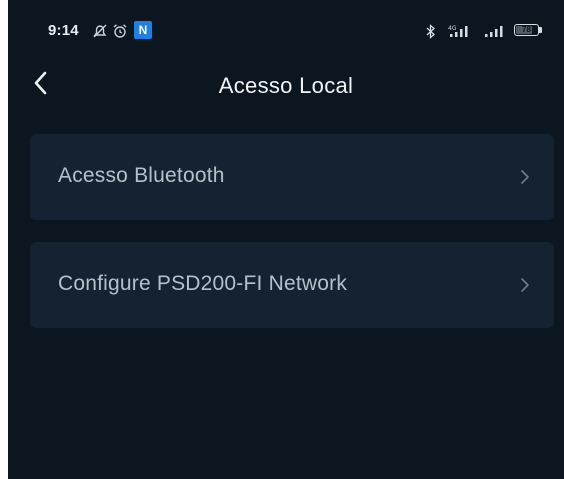 This screenshot has width=564, height=479. Describe the element at coordinates (494, 31) in the screenshot. I see `signal-icon` at that location.